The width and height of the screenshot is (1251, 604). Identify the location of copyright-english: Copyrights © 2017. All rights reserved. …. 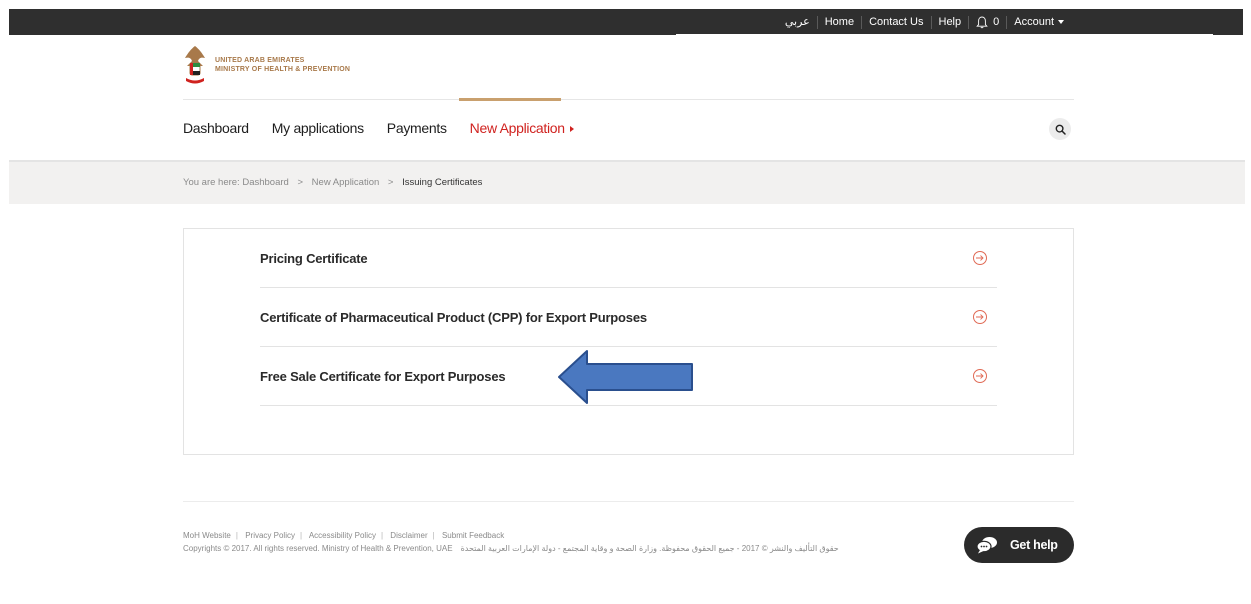
(318, 548).